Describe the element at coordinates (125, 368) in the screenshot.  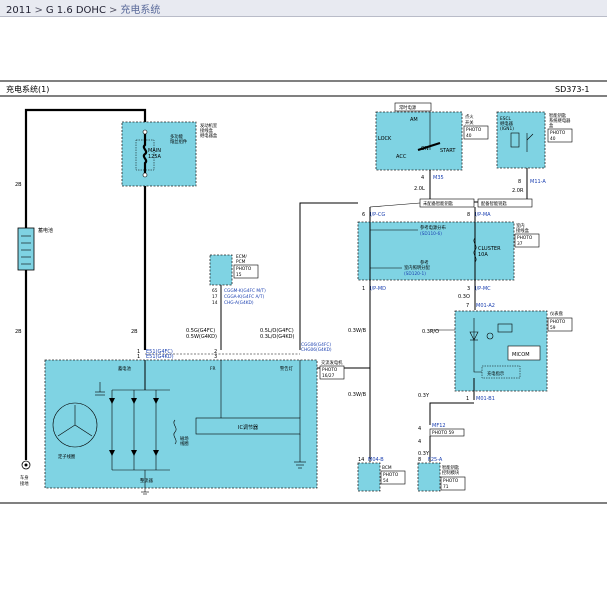
I see `alt-battery-terminal: 蓄电池` at that location.